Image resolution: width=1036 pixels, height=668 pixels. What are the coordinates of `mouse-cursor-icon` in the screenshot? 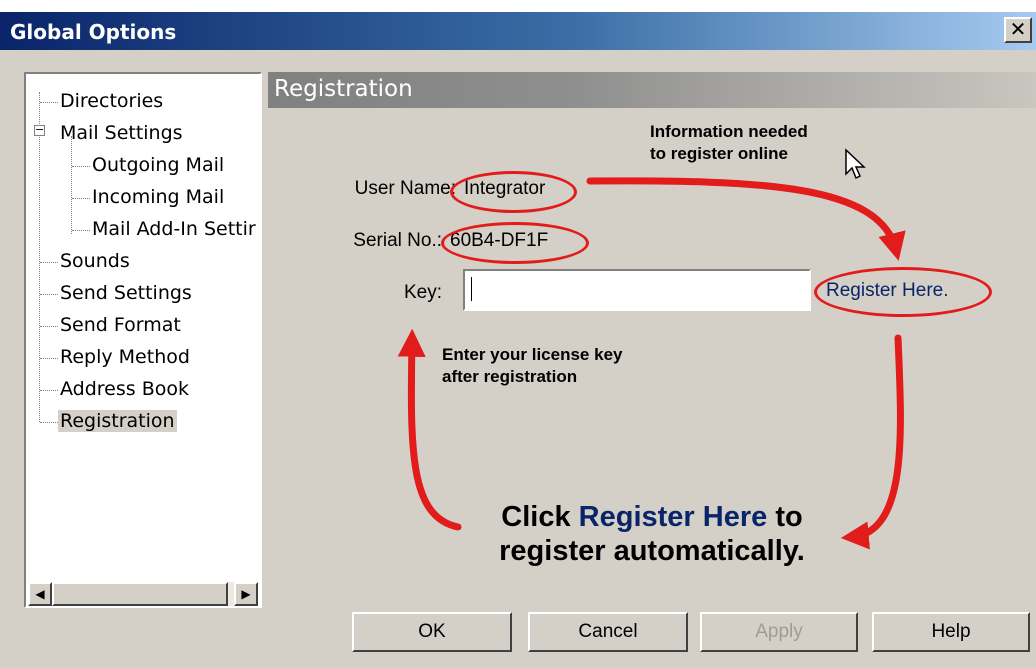 It's located at (855, 164).